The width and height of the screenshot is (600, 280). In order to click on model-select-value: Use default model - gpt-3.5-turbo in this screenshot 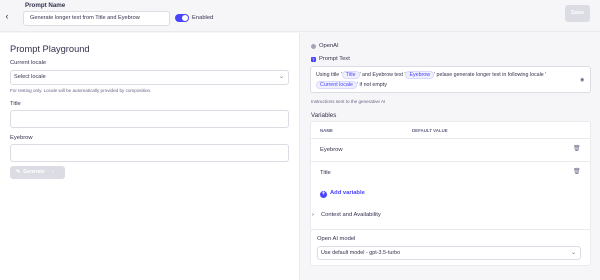, I will do `click(361, 253)`.